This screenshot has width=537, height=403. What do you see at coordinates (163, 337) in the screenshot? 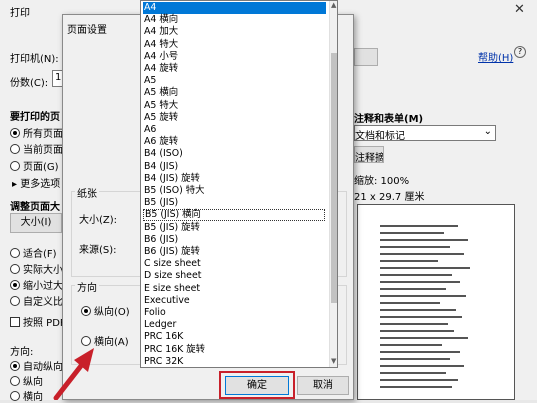
I see `paper-size-option: PRC 16K` at bounding box center [163, 337].